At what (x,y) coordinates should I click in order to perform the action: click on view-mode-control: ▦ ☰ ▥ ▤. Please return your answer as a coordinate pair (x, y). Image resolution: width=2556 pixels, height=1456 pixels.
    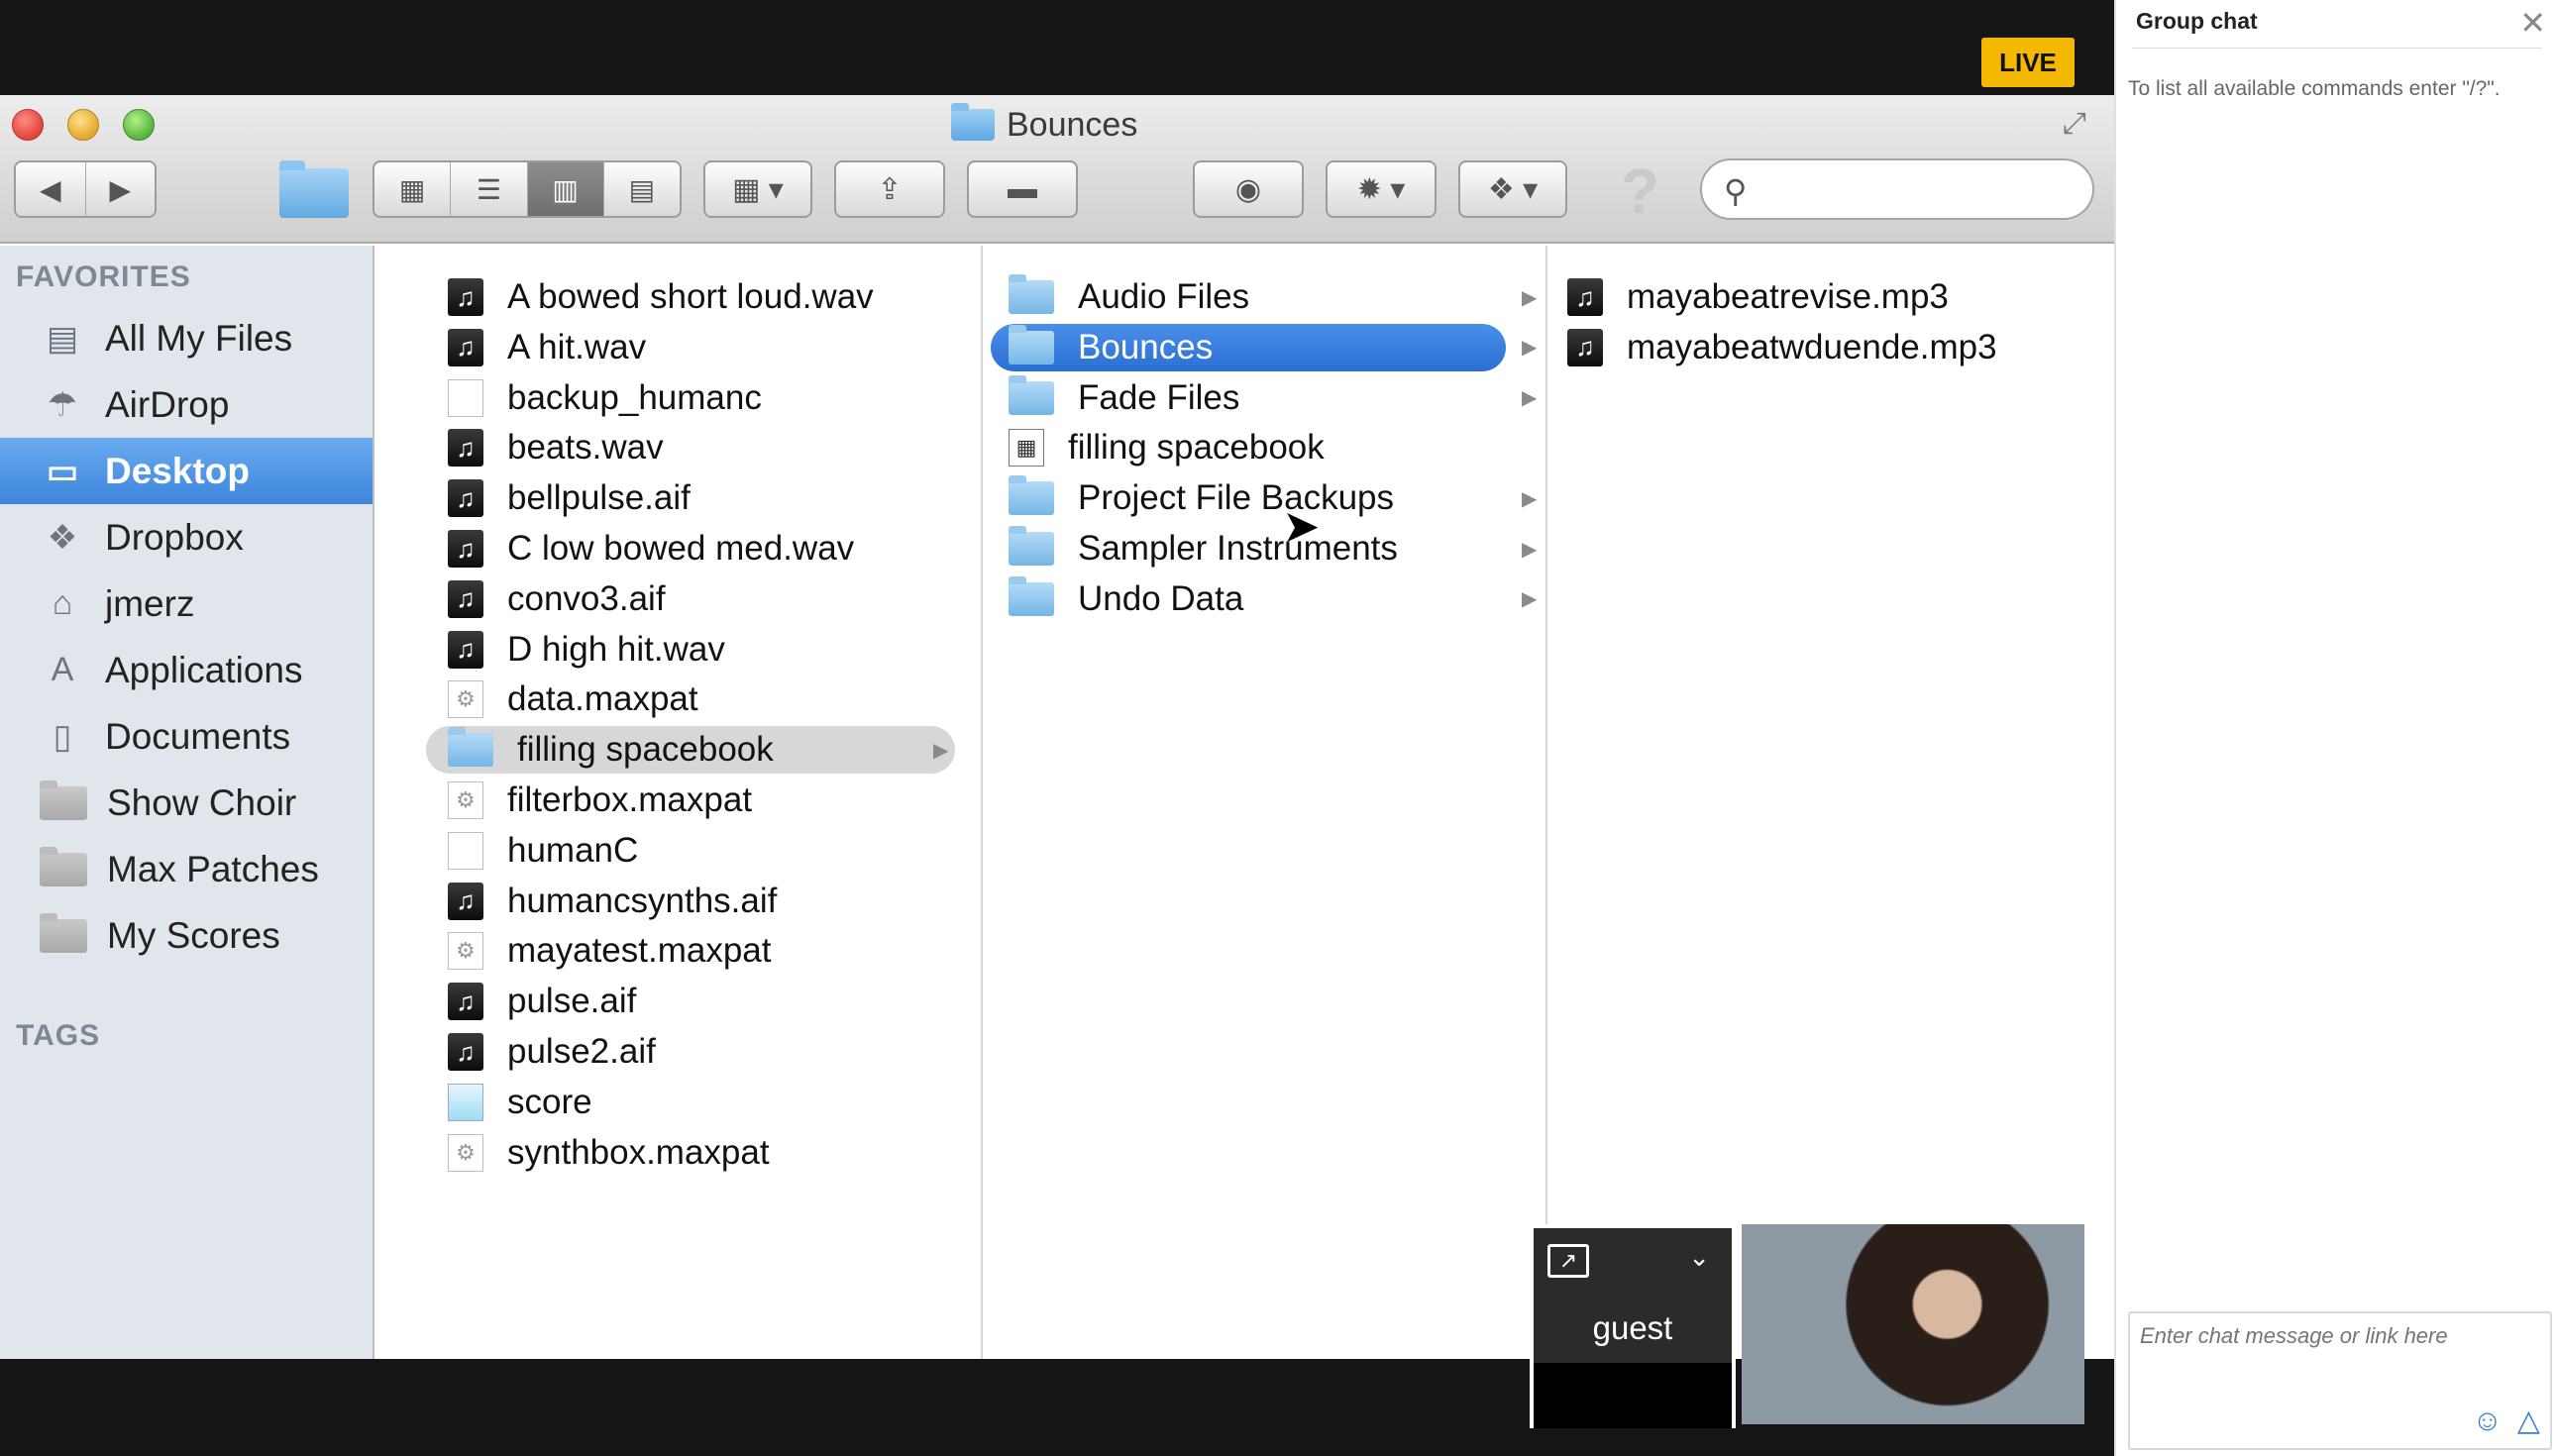
    Looking at the image, I should click on (527, 189).